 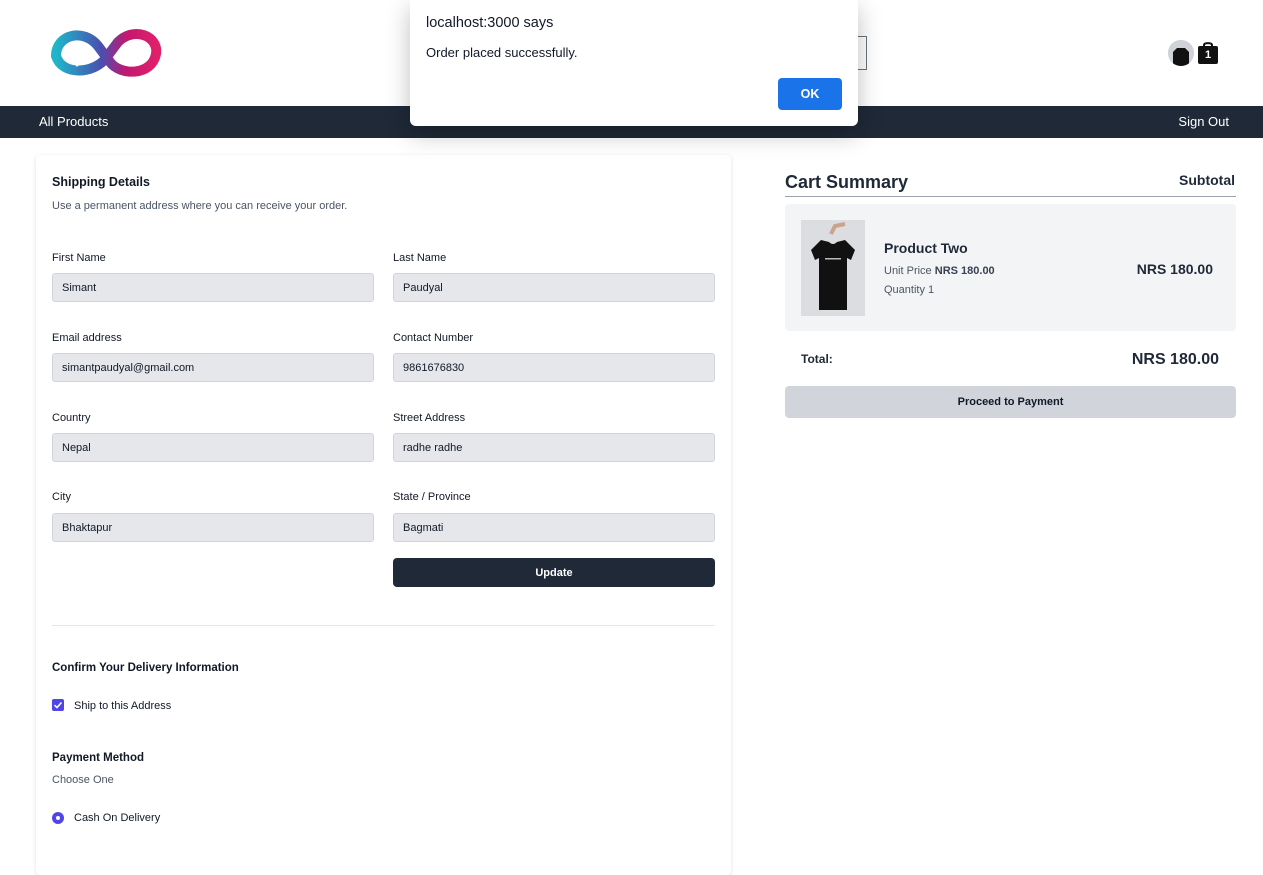 I want to click on confirm-delivery-title: Confirm Your Delivery Information, so click(x=145, y=668).